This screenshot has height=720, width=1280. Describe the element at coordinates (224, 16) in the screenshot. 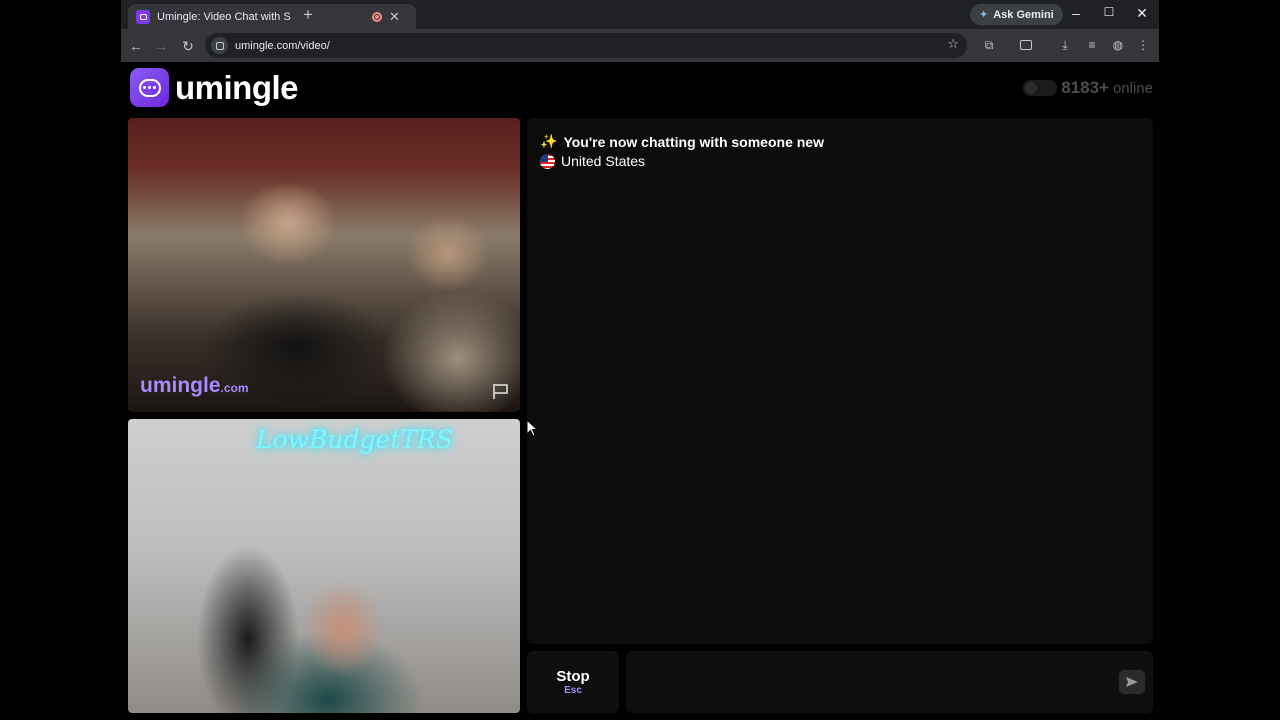

I see `tab-title: Umingle: Video Chat with S` at that location.